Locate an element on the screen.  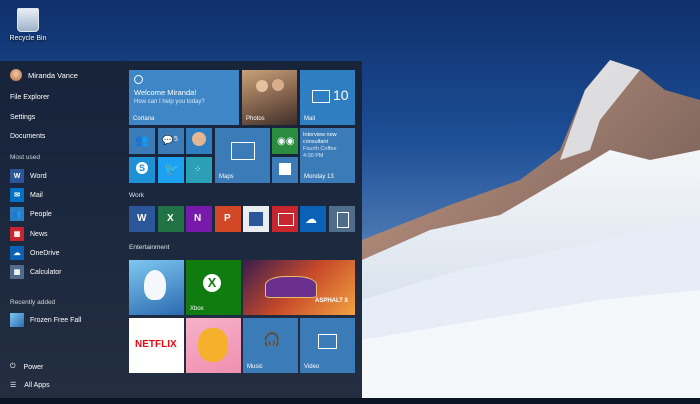
tile-calculator is located at coordinates (342, 219).